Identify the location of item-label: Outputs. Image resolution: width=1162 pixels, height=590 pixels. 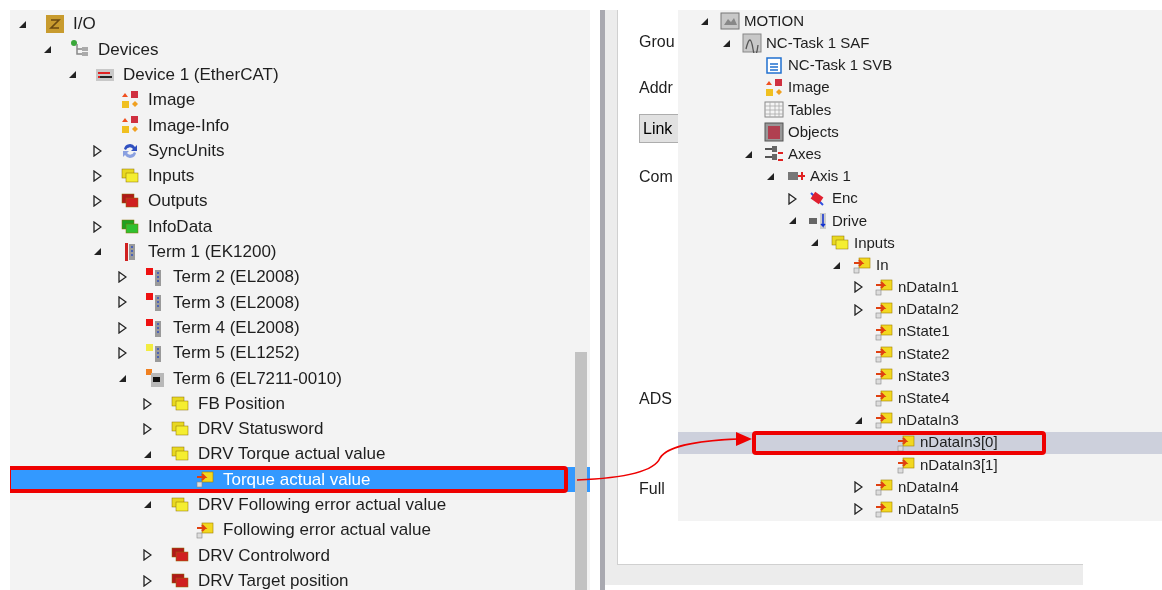
(178, 201).